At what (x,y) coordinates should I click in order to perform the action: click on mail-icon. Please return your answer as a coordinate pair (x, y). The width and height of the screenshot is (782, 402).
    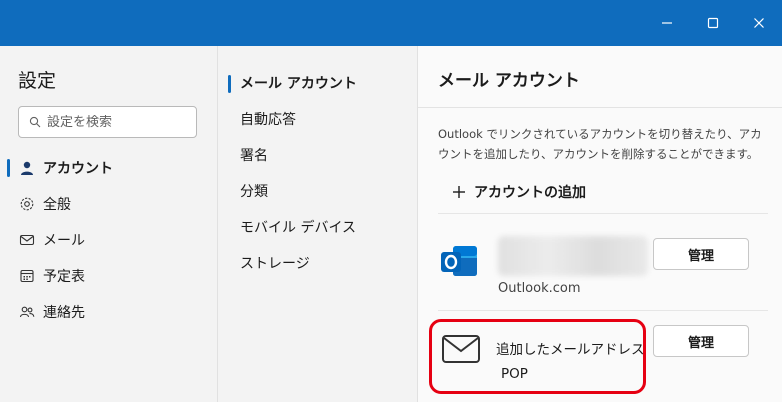
    Looking at the image, I should click on (27, 240).